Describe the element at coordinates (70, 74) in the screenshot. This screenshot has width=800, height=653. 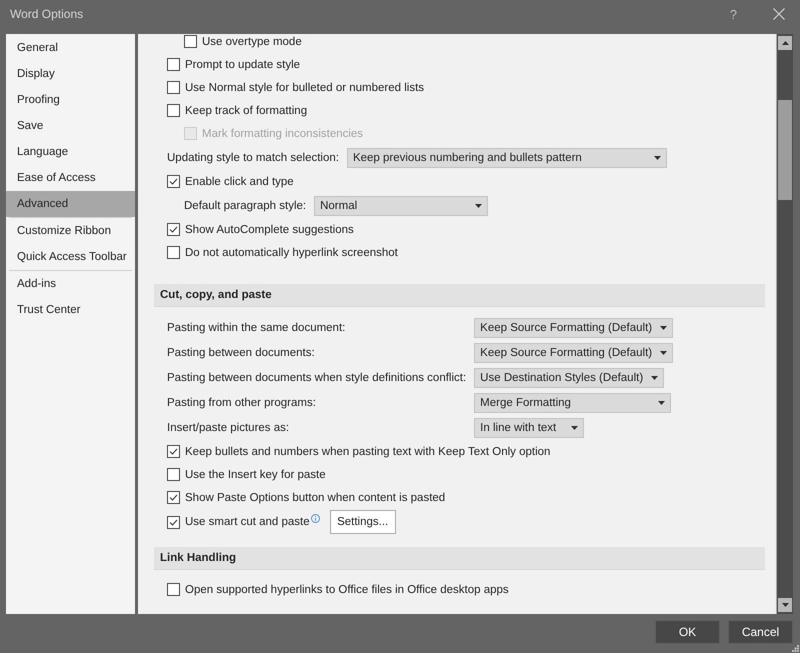
I see `sidebar-item: Display` at that location.